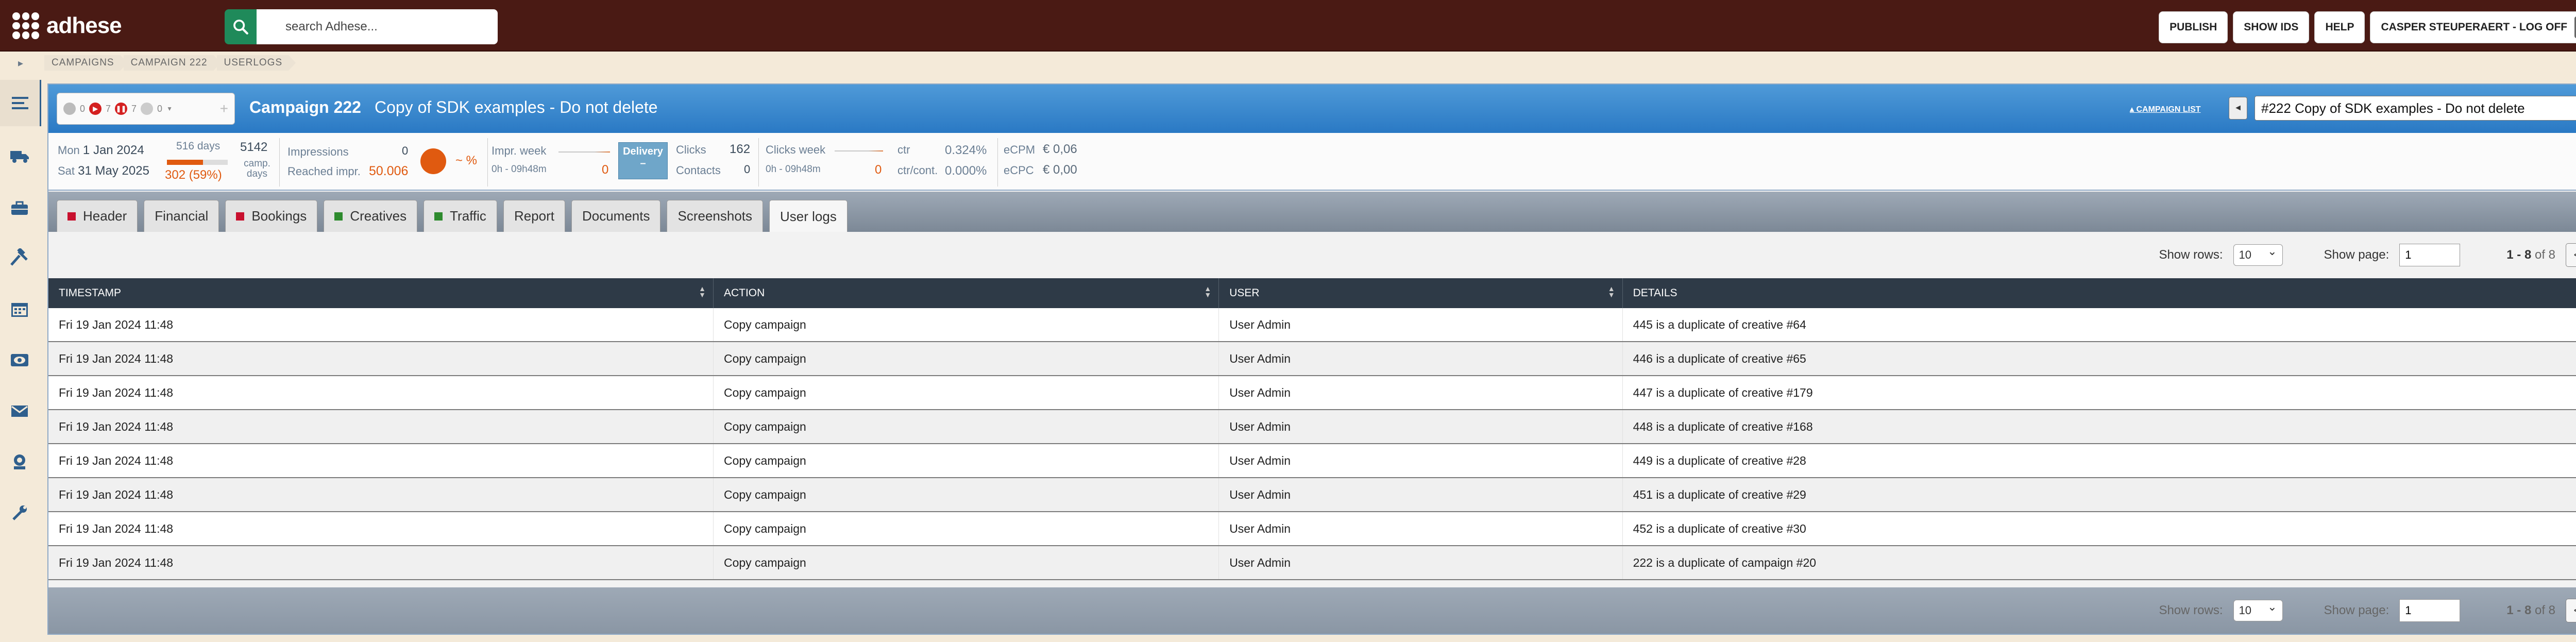  What do you see at coordinates (318, 152) in the screenshot?
I see `impressions-label: Impressions` at bounding box center [318, 152].